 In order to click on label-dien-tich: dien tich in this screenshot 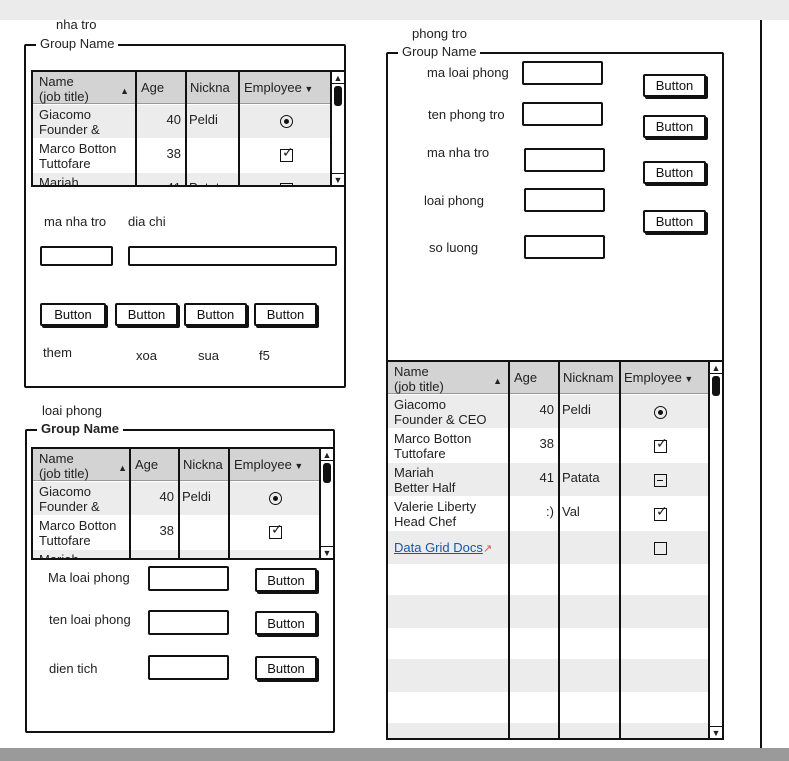, I will do `click(73, 668)`.